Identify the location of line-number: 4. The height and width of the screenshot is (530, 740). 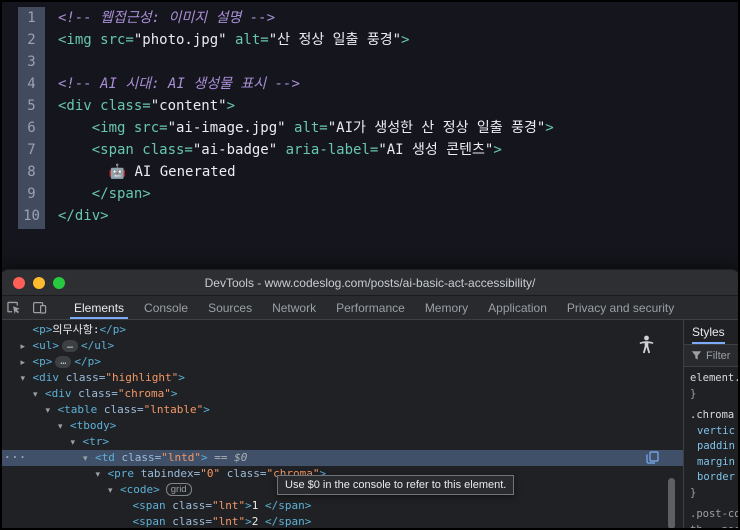
(31, 84).